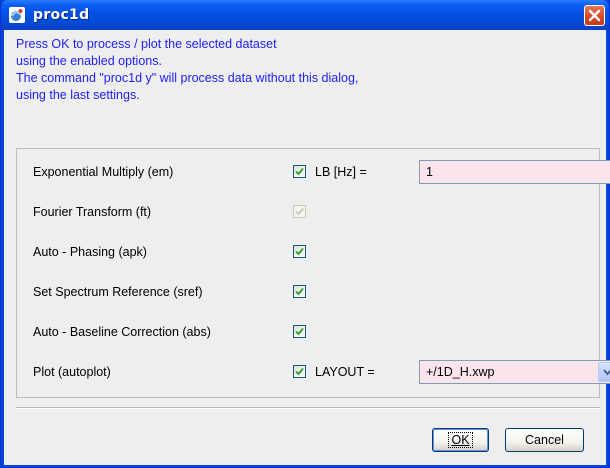 The height and width of the screenshot is (468, 610). I want to click on option-label-sref: Set Spectrum Reference (sref), so click(118, 292).